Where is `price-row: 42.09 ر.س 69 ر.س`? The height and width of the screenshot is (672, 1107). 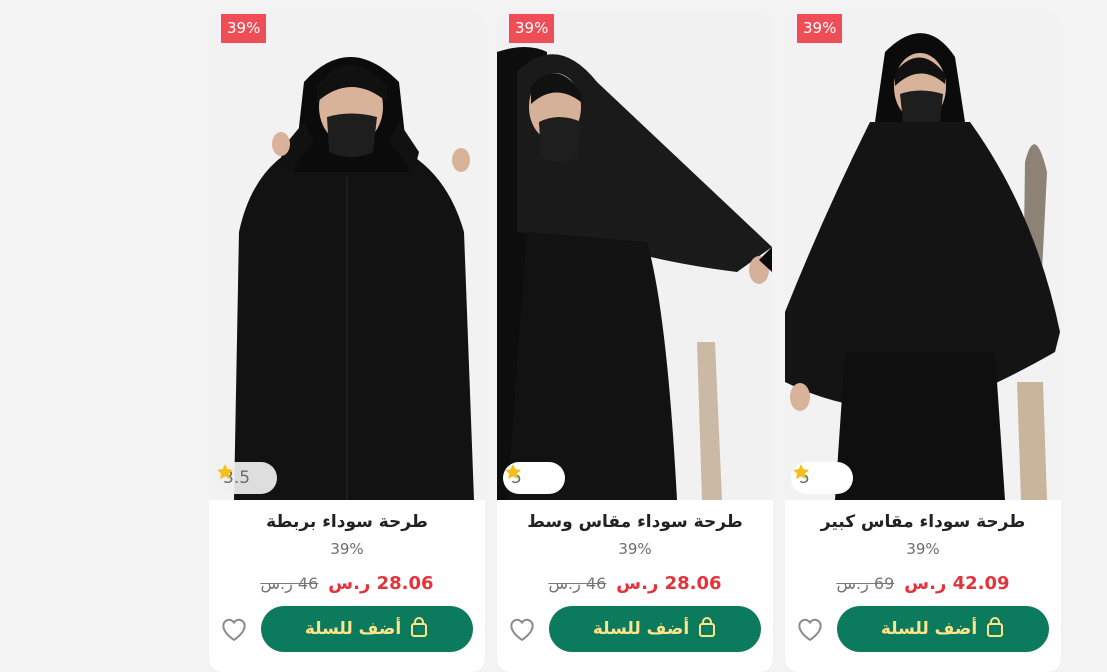
price-row: 42.09 ر.س 69 ر.س is located at coordinates (923, 583).